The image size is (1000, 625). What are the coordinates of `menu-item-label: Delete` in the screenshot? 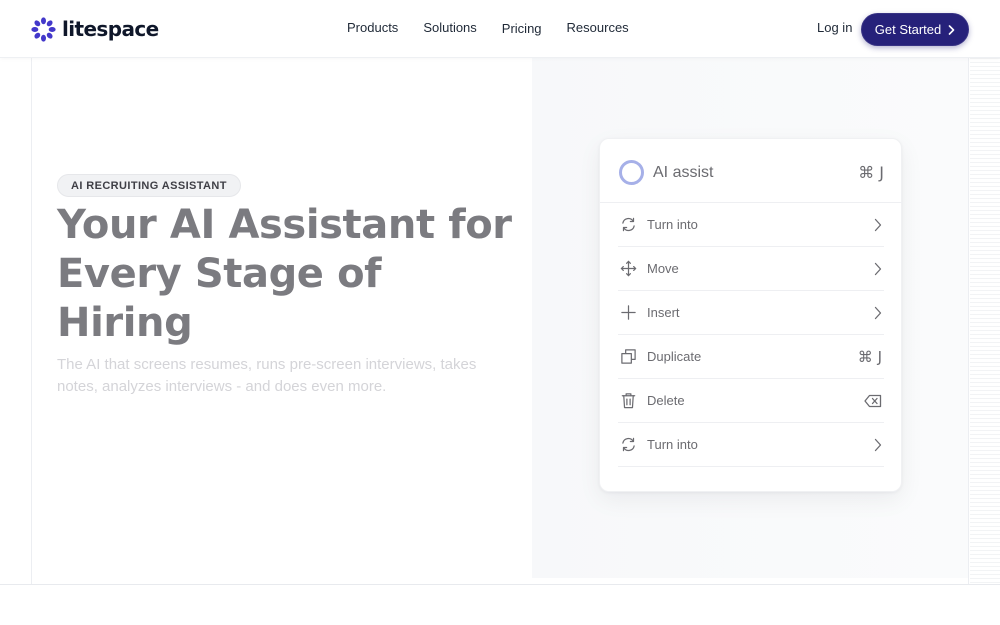 It's located at (666, 400).